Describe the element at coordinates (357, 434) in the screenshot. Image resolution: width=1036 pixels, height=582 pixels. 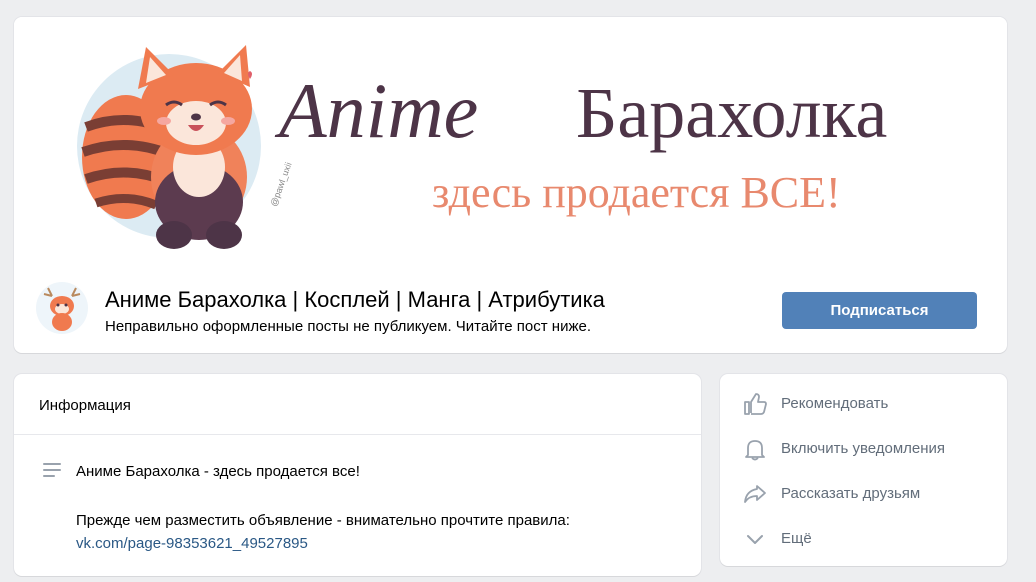
I see `divider` at that location.